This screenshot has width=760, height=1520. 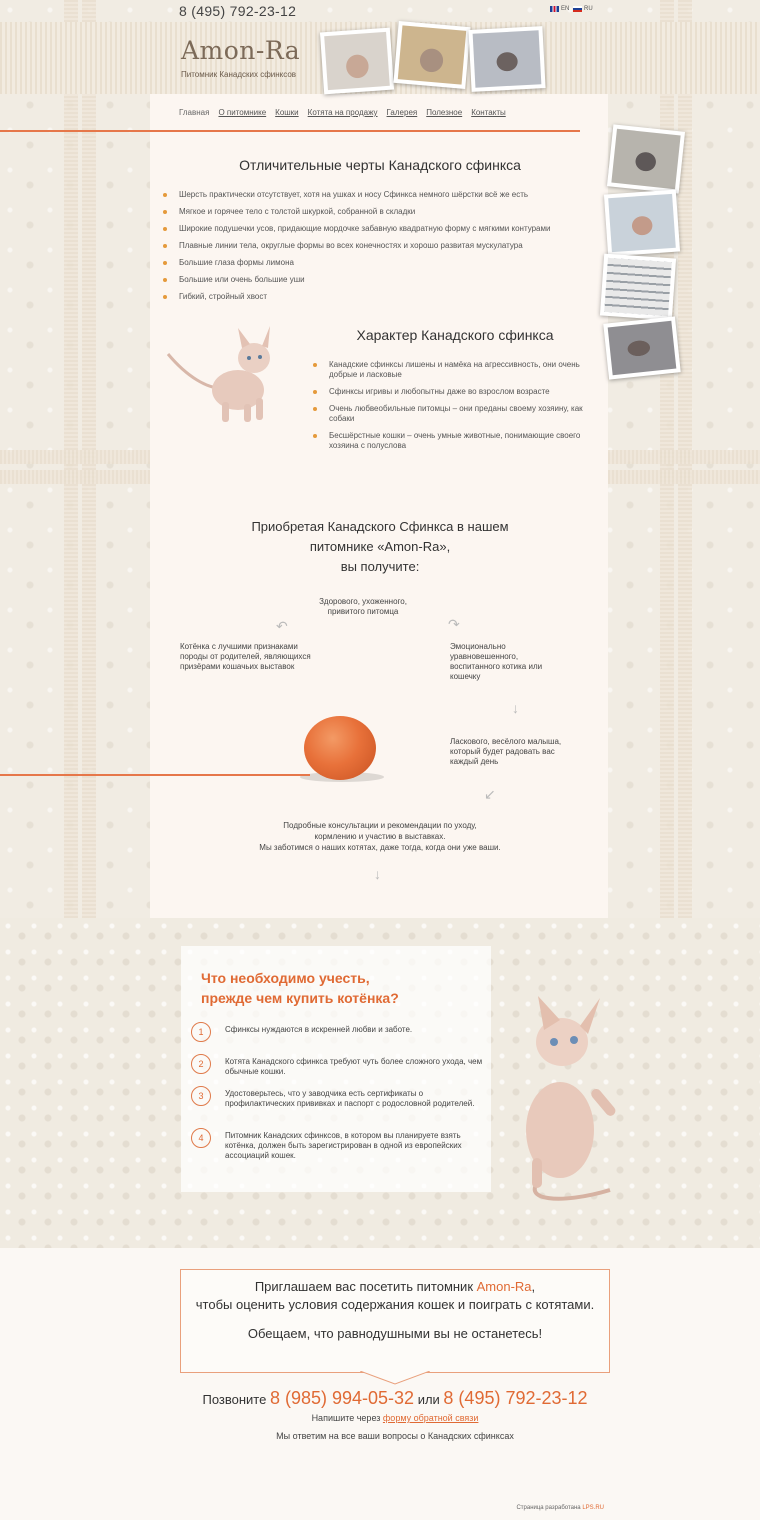 What do you see at coordinates (565, 9) in the screenshot?
I see `lang-en-label: EN` at bounding box center [565, 9].